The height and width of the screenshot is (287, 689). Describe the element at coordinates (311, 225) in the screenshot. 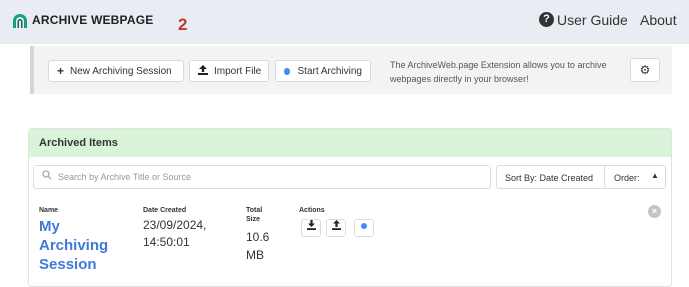

I see `download-icon` at that location.